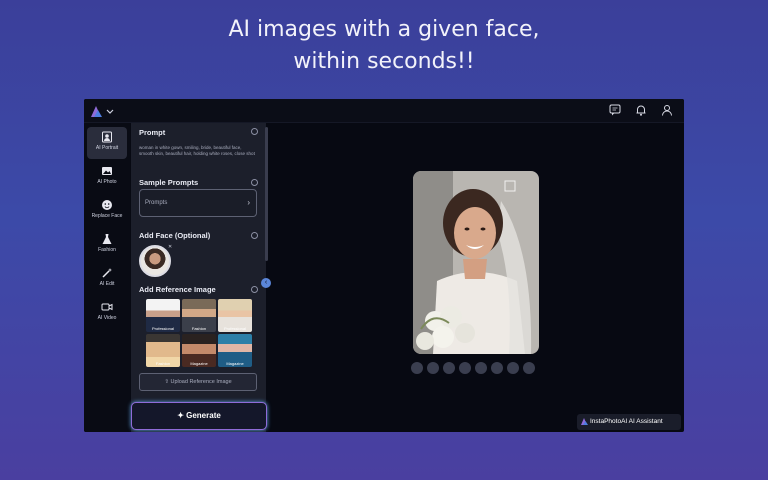  Describe the element at coordinates (465, 368) in the screenshot. I see `link-tool-icon` at that location.